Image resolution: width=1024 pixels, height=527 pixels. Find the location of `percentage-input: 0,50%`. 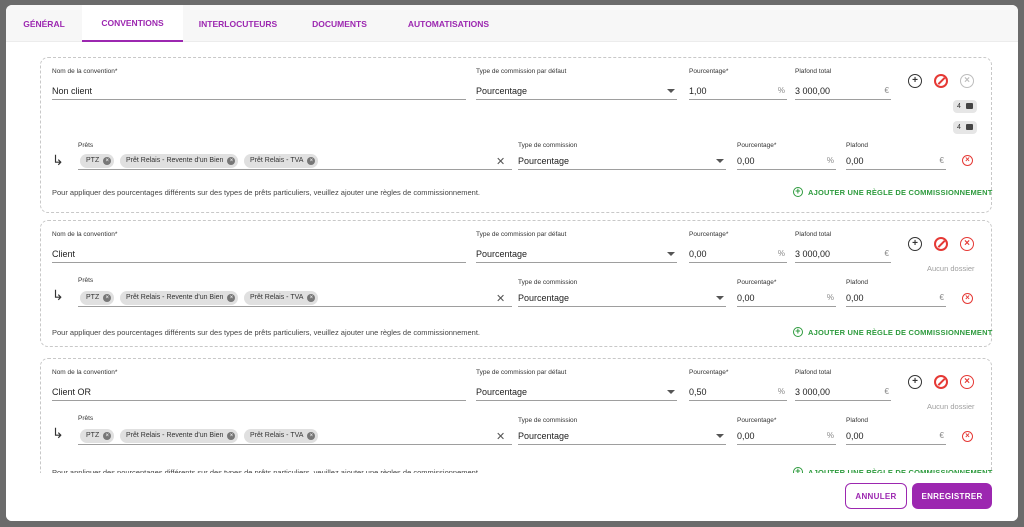

percentage-input: 0,50% is located at coordinates (738, 393).